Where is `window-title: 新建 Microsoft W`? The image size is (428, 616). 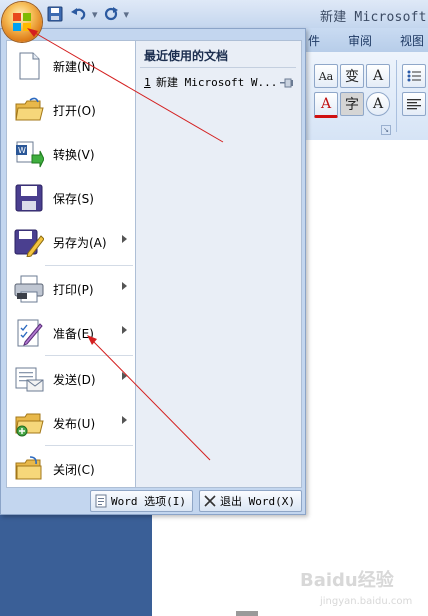
window-title: 新建 Microsoft W is located at coordinates (374, 17).